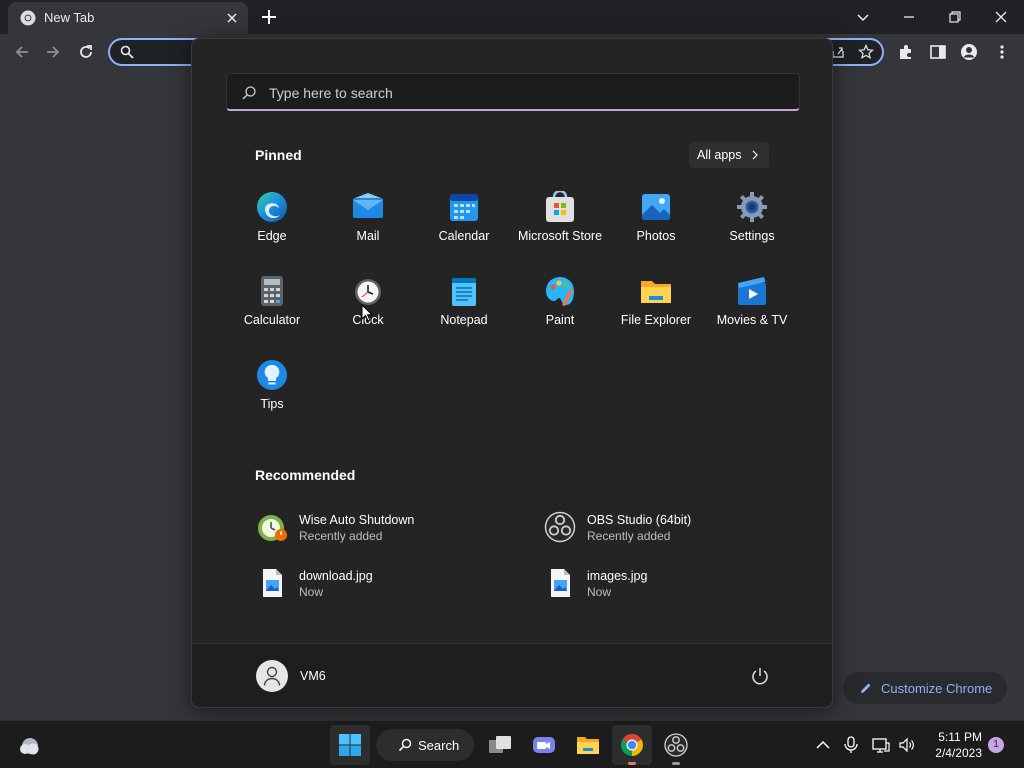  What do you see at coordinates (906, 52) in the screenshot?
I see `extensions-icon` at bounding box center [906, 52].